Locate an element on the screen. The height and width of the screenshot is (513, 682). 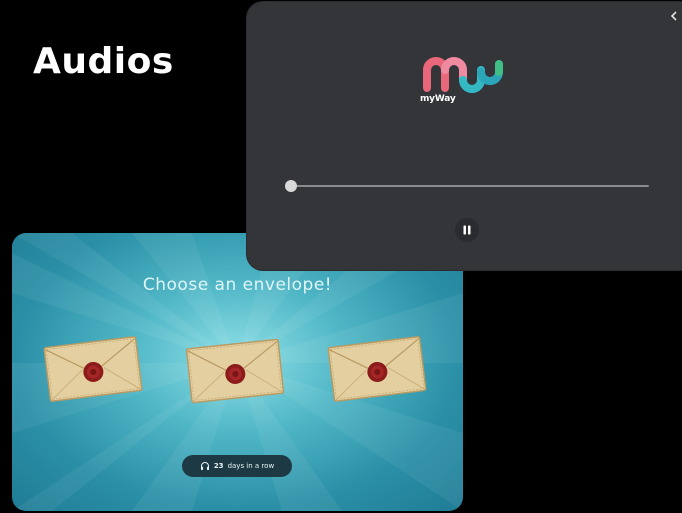
close-icon is located at coordinates (674, 13).